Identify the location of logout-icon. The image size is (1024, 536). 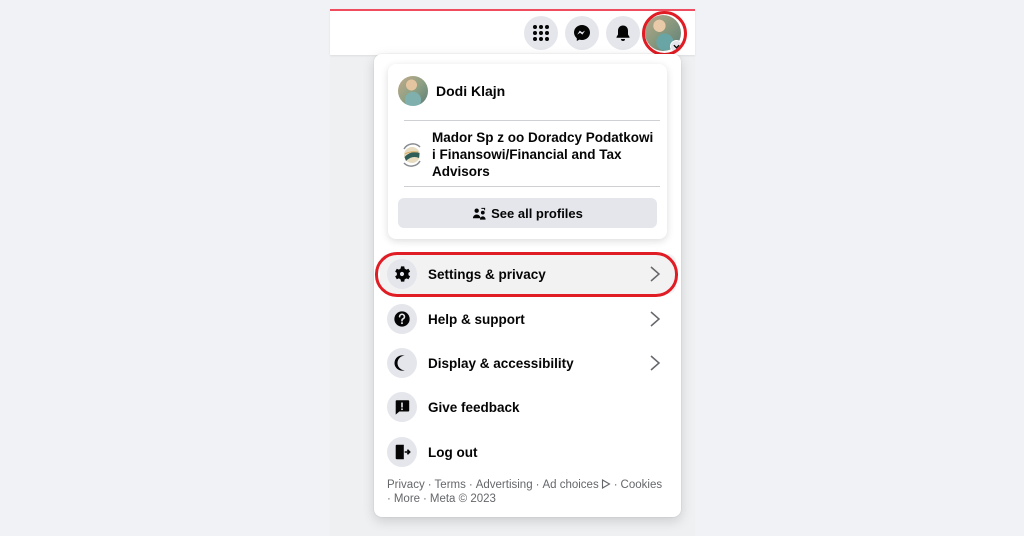
(403, 452).